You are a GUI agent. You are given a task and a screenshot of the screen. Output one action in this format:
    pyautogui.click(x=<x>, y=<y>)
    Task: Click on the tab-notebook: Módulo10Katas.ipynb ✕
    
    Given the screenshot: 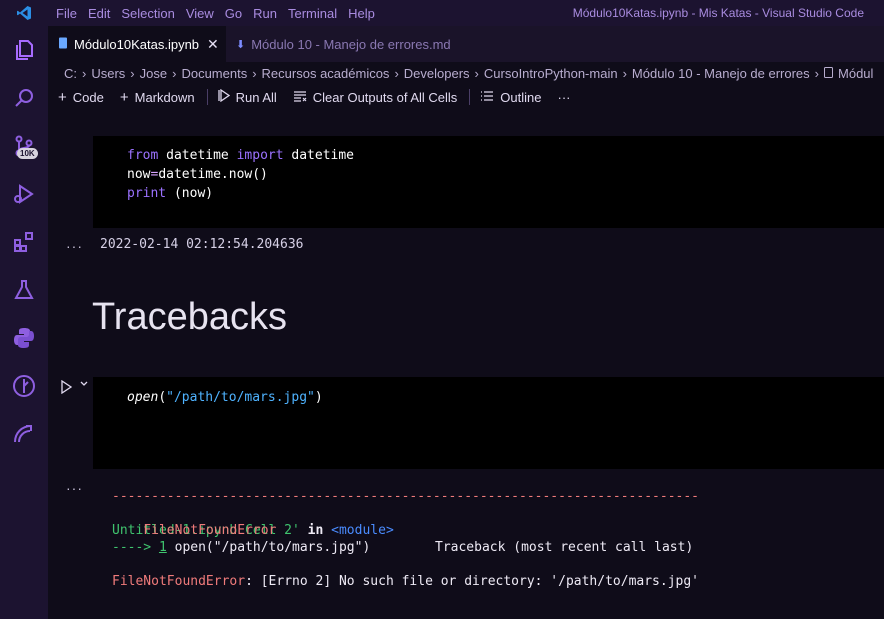 What is the action you would take?
    pyautogui.click(x=137, y=44)
    